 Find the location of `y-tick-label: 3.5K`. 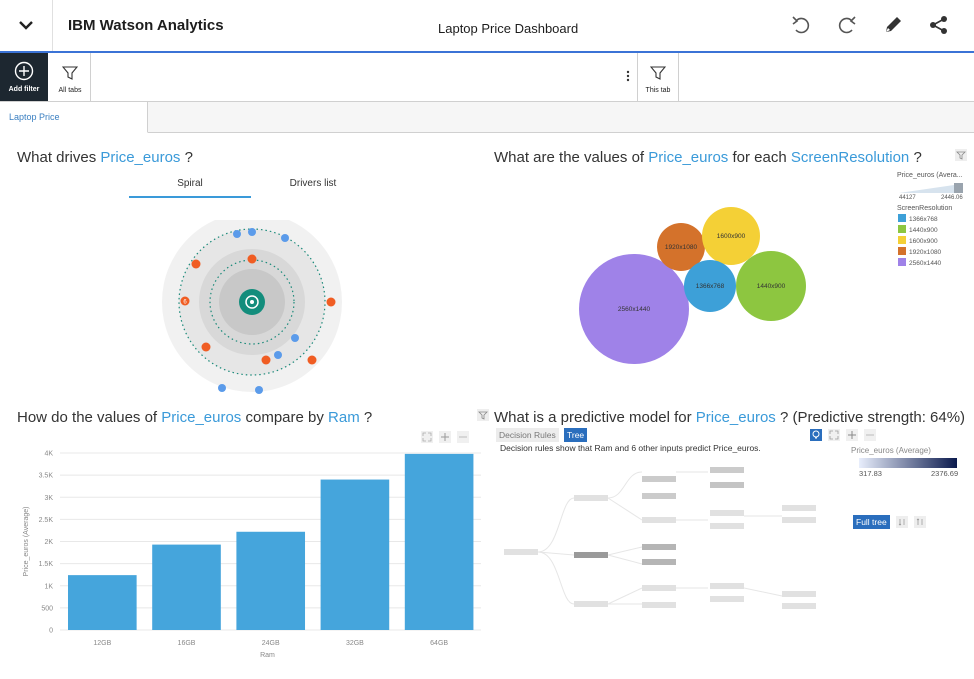

y-tick-label: 3.5K is located at coordinates (46, 476).